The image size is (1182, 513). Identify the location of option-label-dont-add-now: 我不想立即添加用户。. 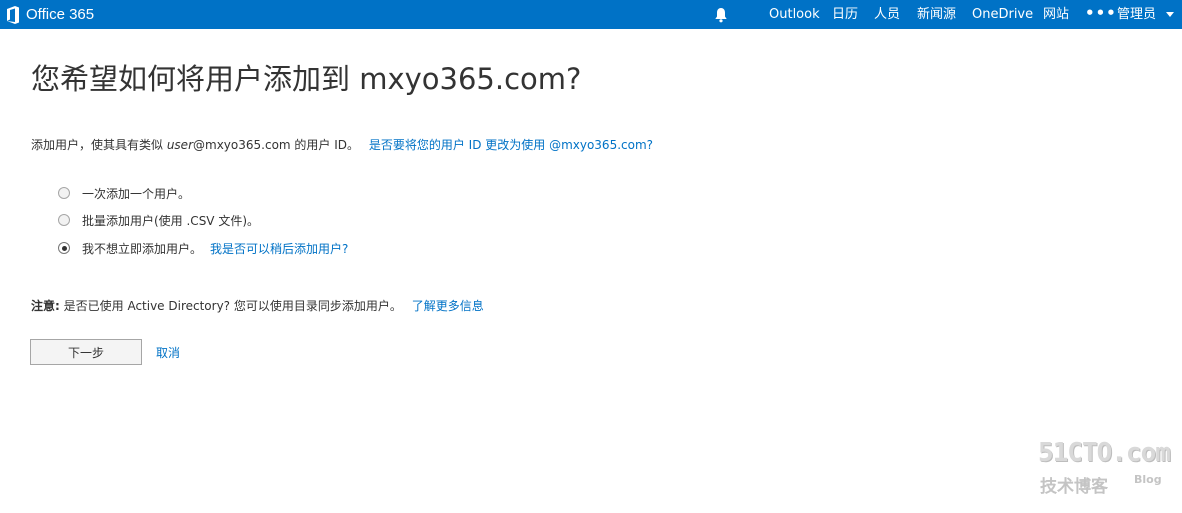
(142, 248).